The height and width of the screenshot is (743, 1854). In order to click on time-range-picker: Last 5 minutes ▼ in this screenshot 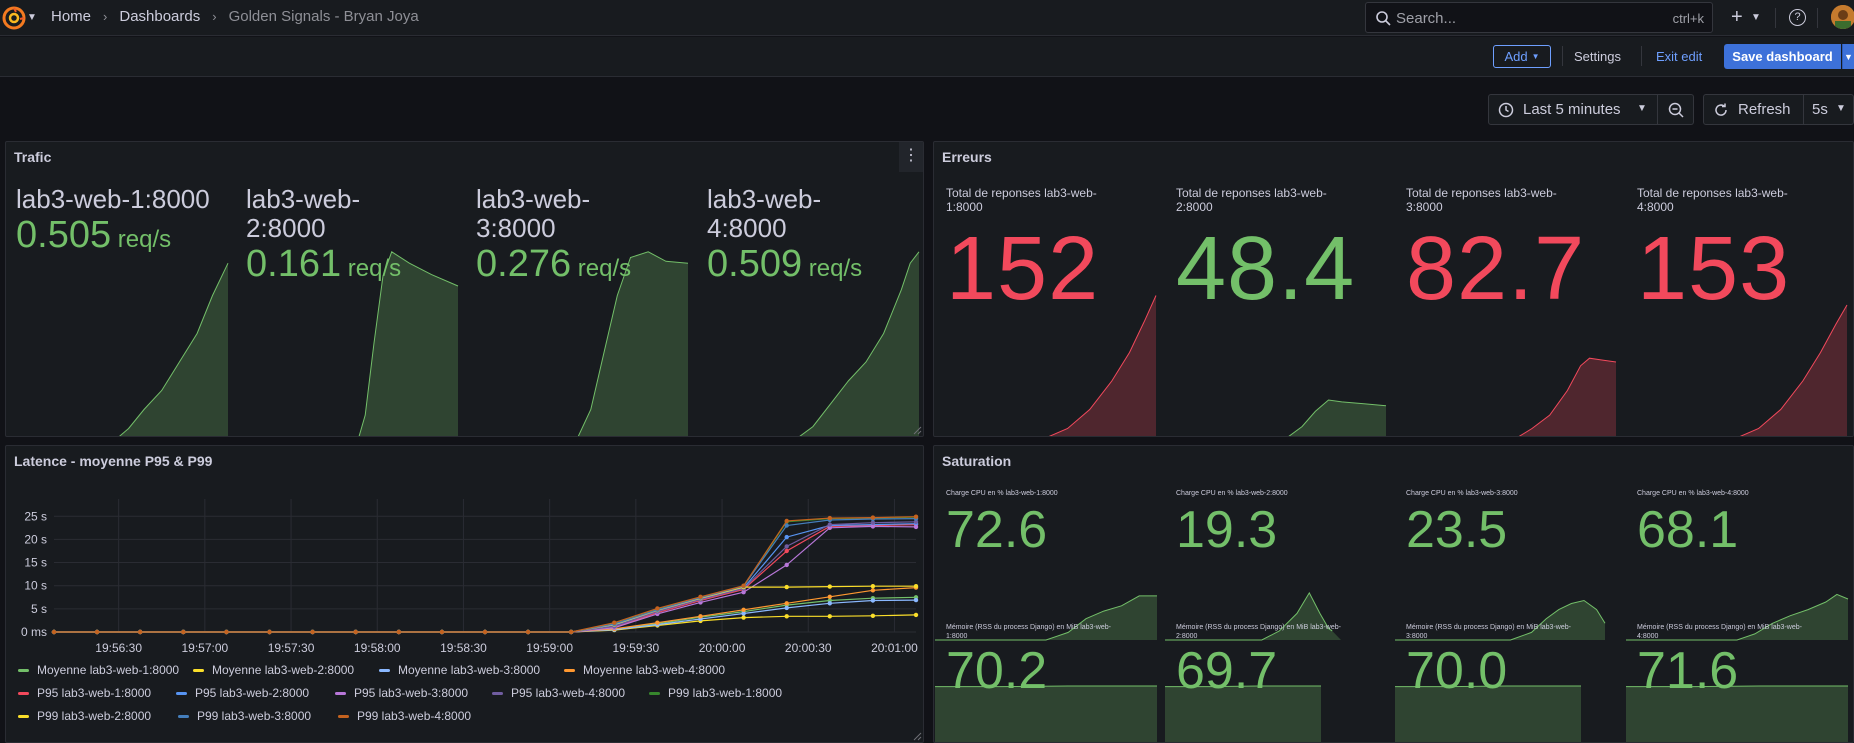, I will do `click(1573, 109)`.